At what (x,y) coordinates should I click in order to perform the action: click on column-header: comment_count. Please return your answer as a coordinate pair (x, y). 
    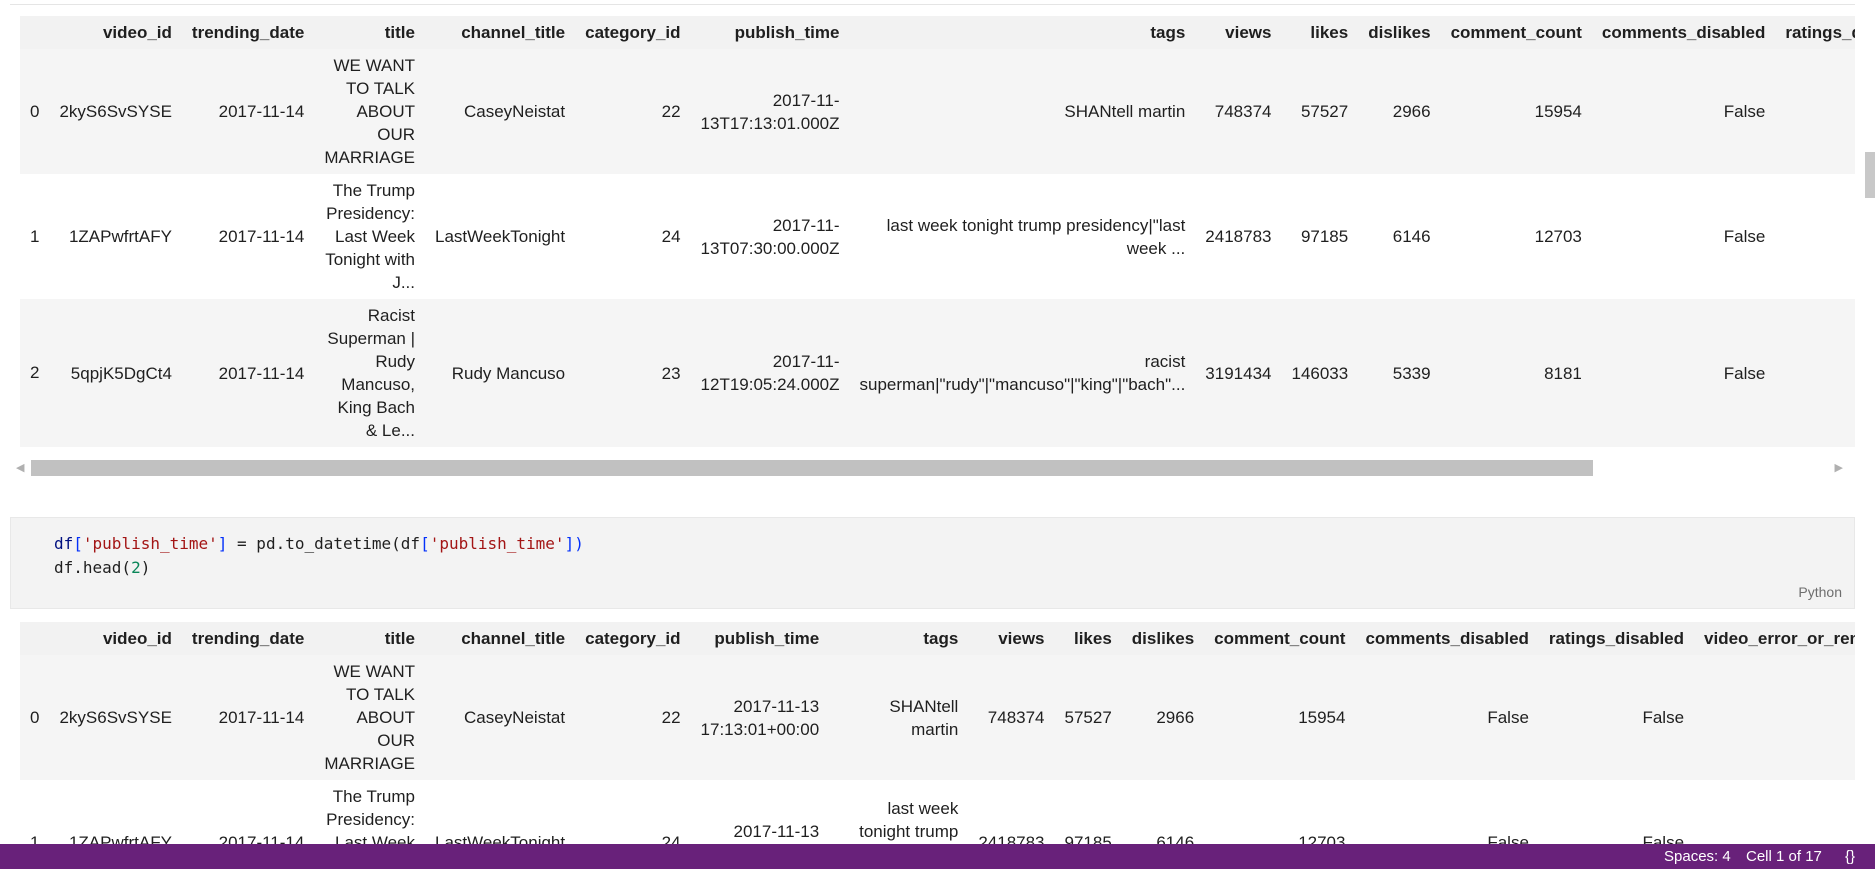
    Looking at the image, I should click on (1280, 638).